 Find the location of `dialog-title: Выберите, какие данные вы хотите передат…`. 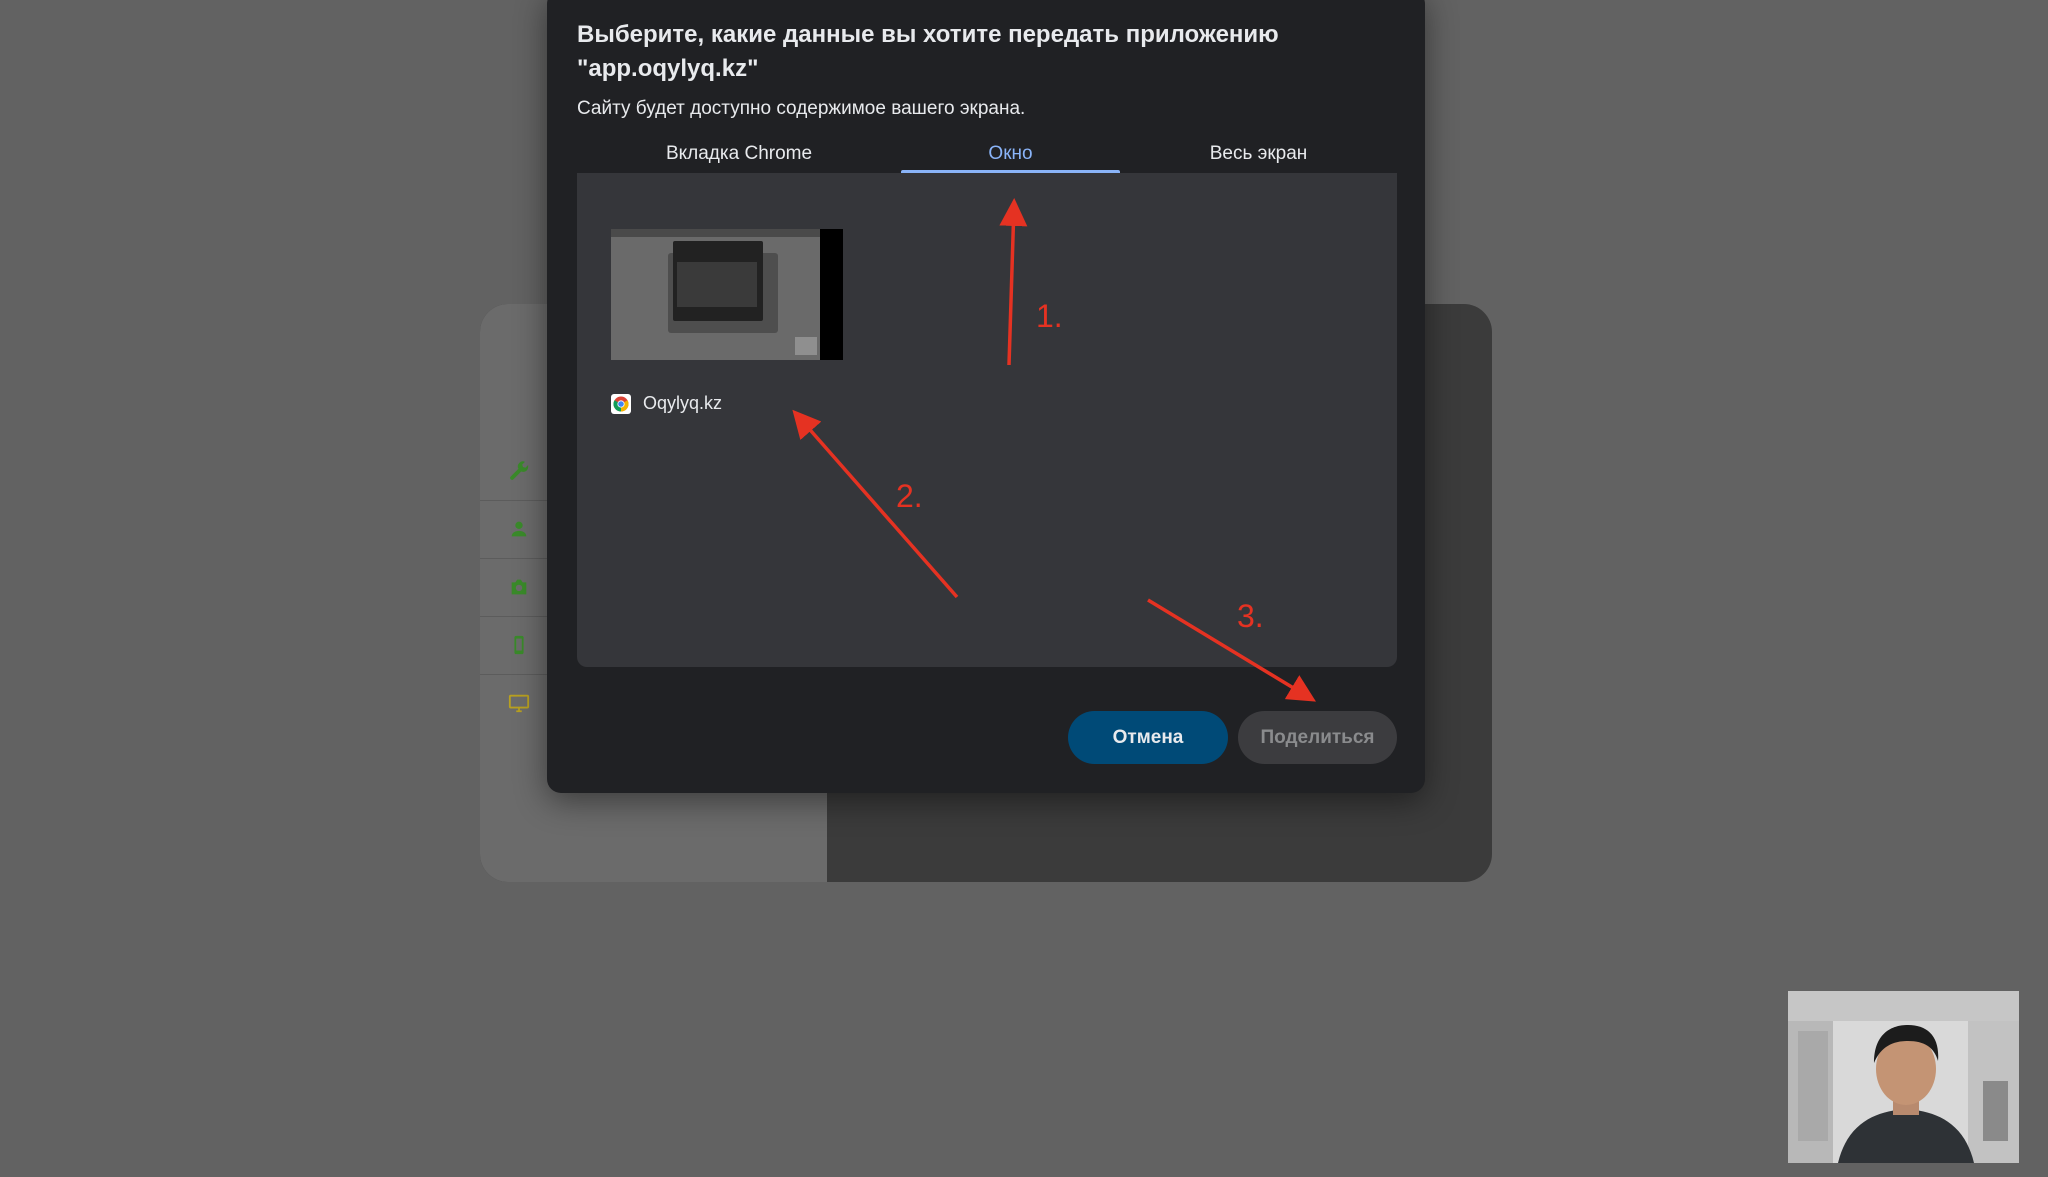

dialog-title: Выберите, какие данные вы хотите передат… is located at coordinates (928, 51).